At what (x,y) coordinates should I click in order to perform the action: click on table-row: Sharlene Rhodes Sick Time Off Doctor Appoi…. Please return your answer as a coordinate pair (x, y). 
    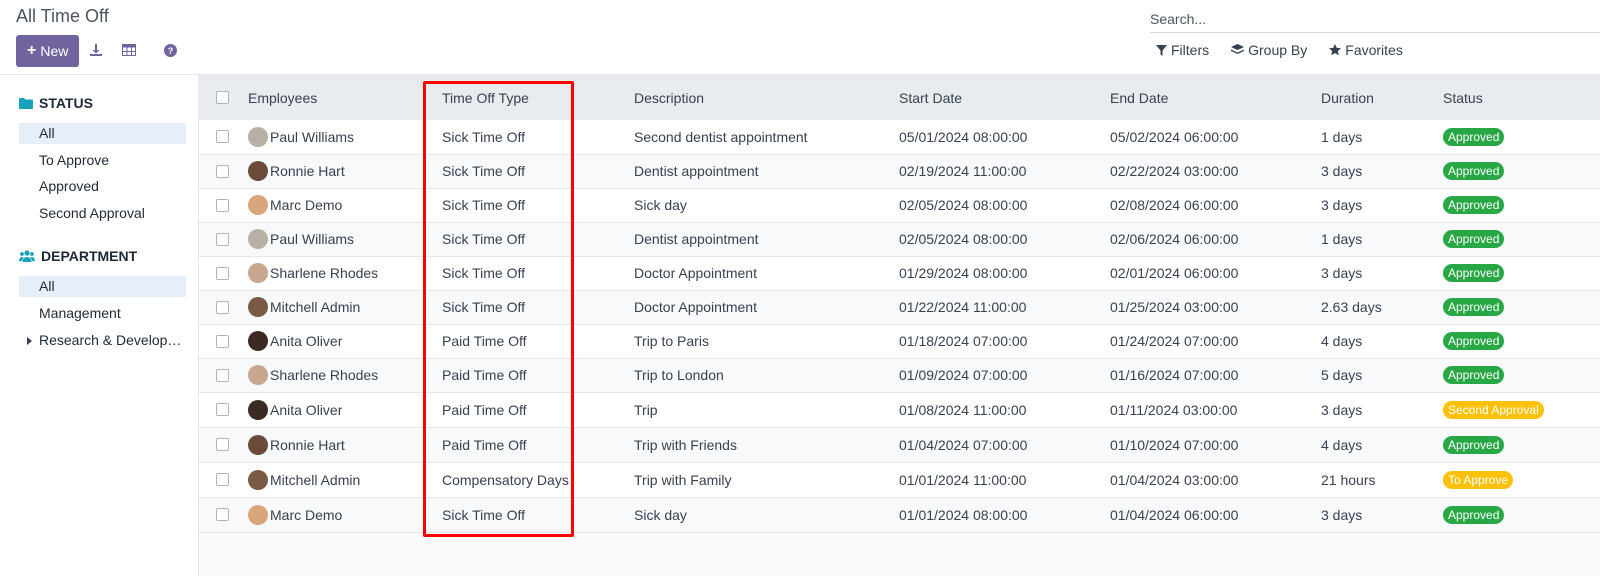
    Looking at the image, I should click on (899, 273).